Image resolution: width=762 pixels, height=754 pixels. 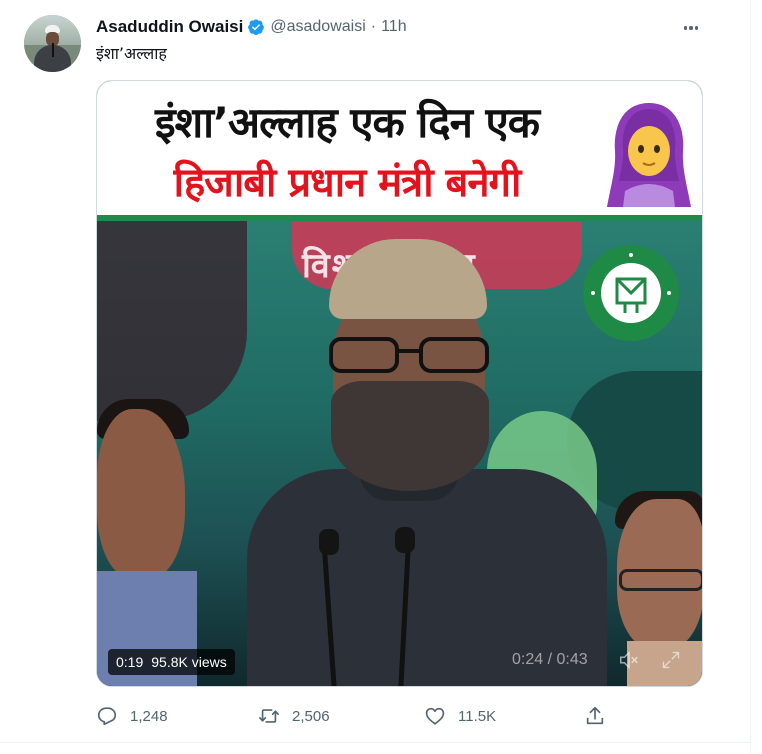 What do you see at coordinates (409, 355) in the screenshot?
I see `speaker-glasses` at bounding box center [409, 355].